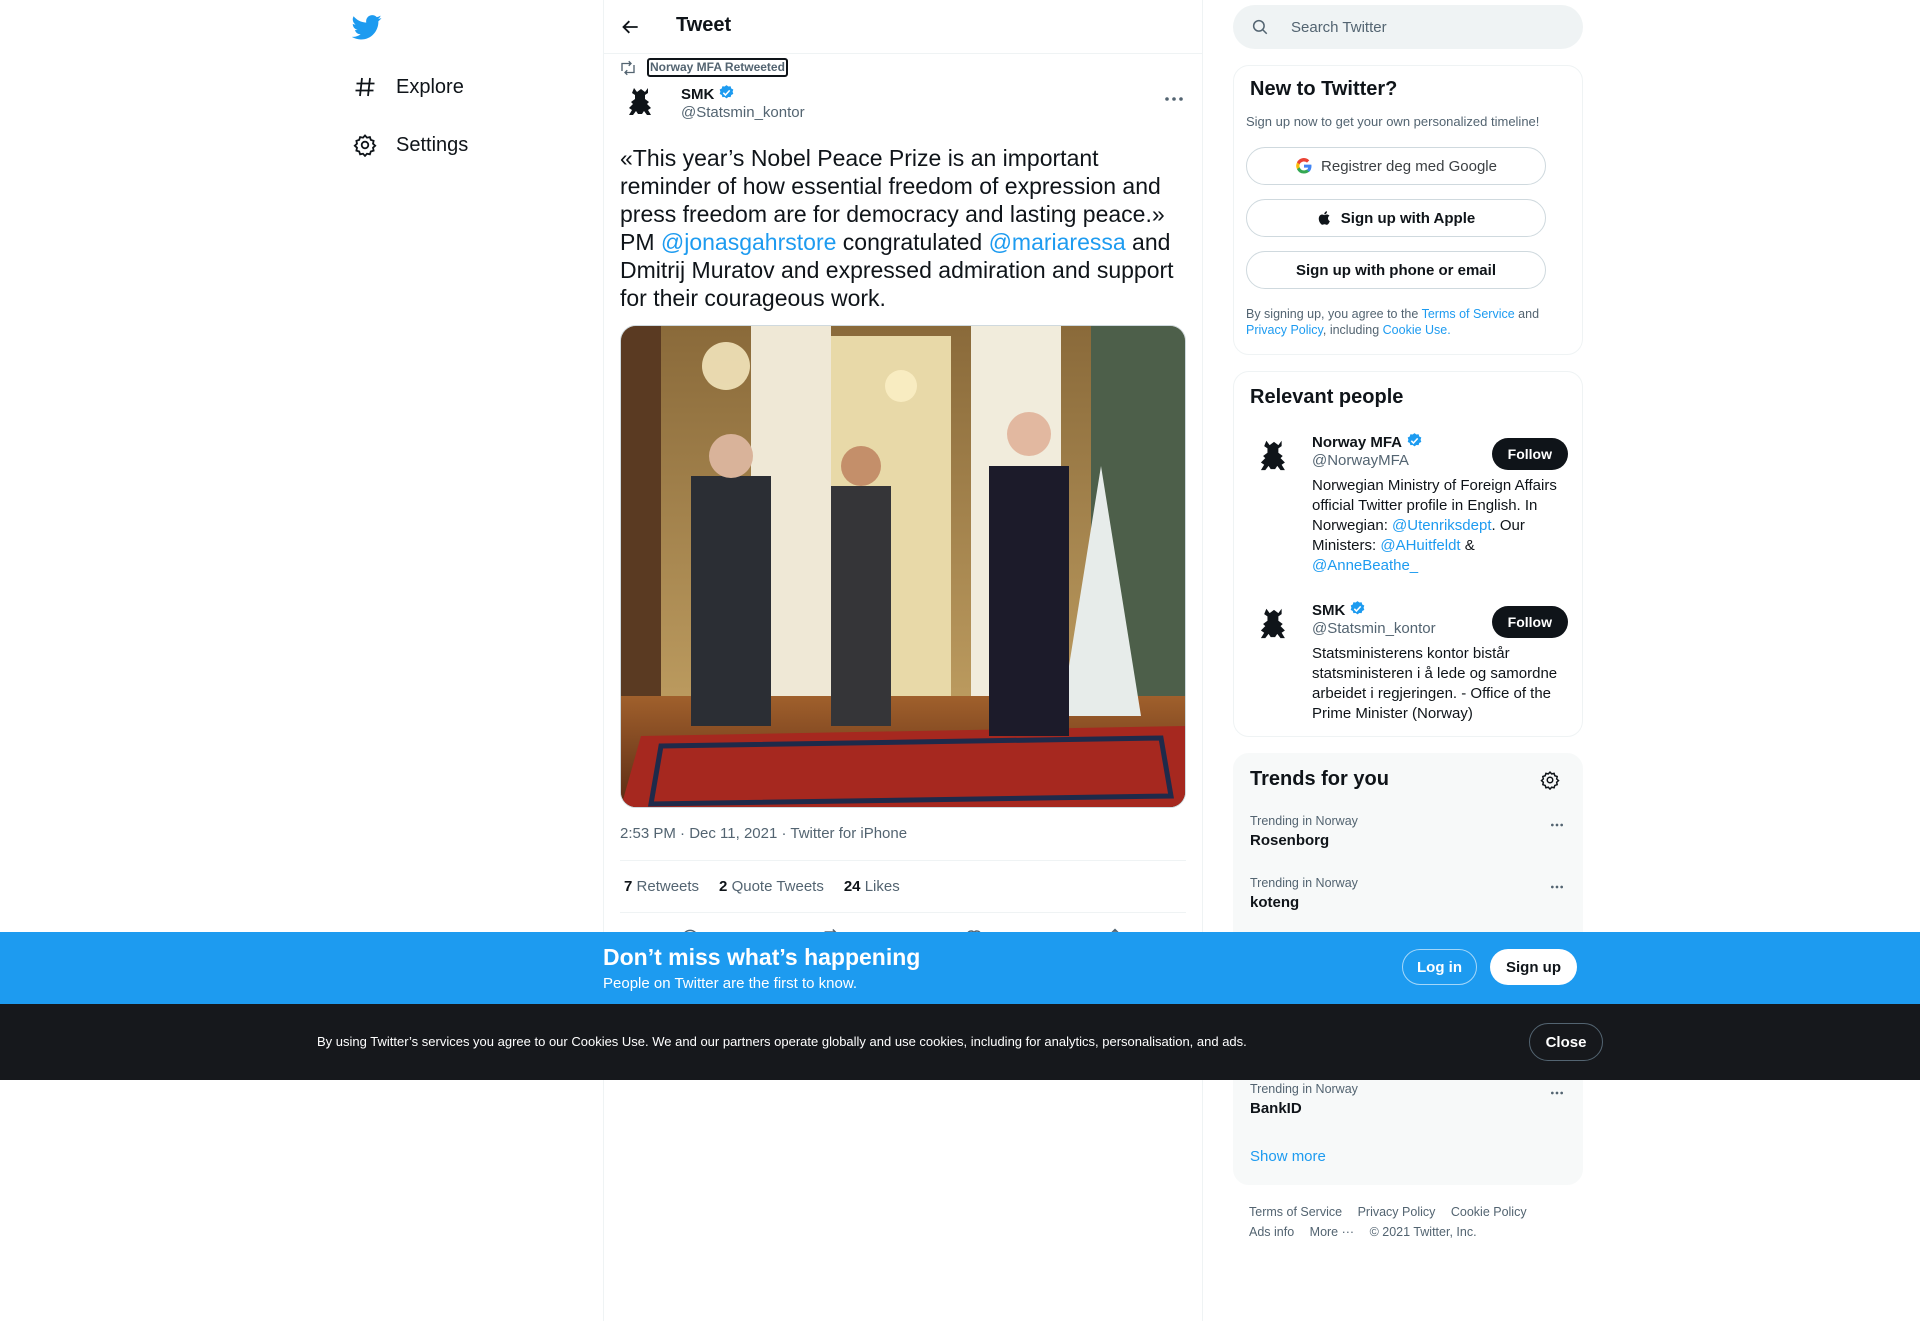  What do you see at coordinates (1327, 397) in the screenshot?
I see `panel-title: Relevant people` at bounding box center [1327, 397].